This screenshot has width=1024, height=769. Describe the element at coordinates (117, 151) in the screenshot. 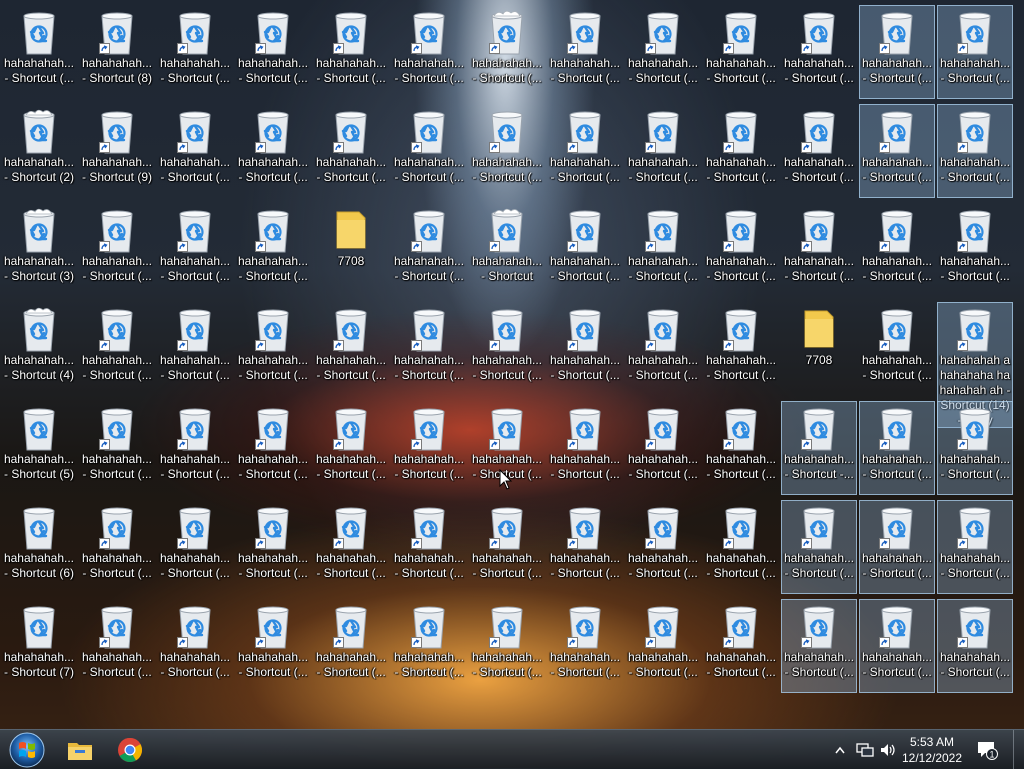

I see `desktop-shortcut-icon: hahahahah... - Shortcut (9)` at that location.